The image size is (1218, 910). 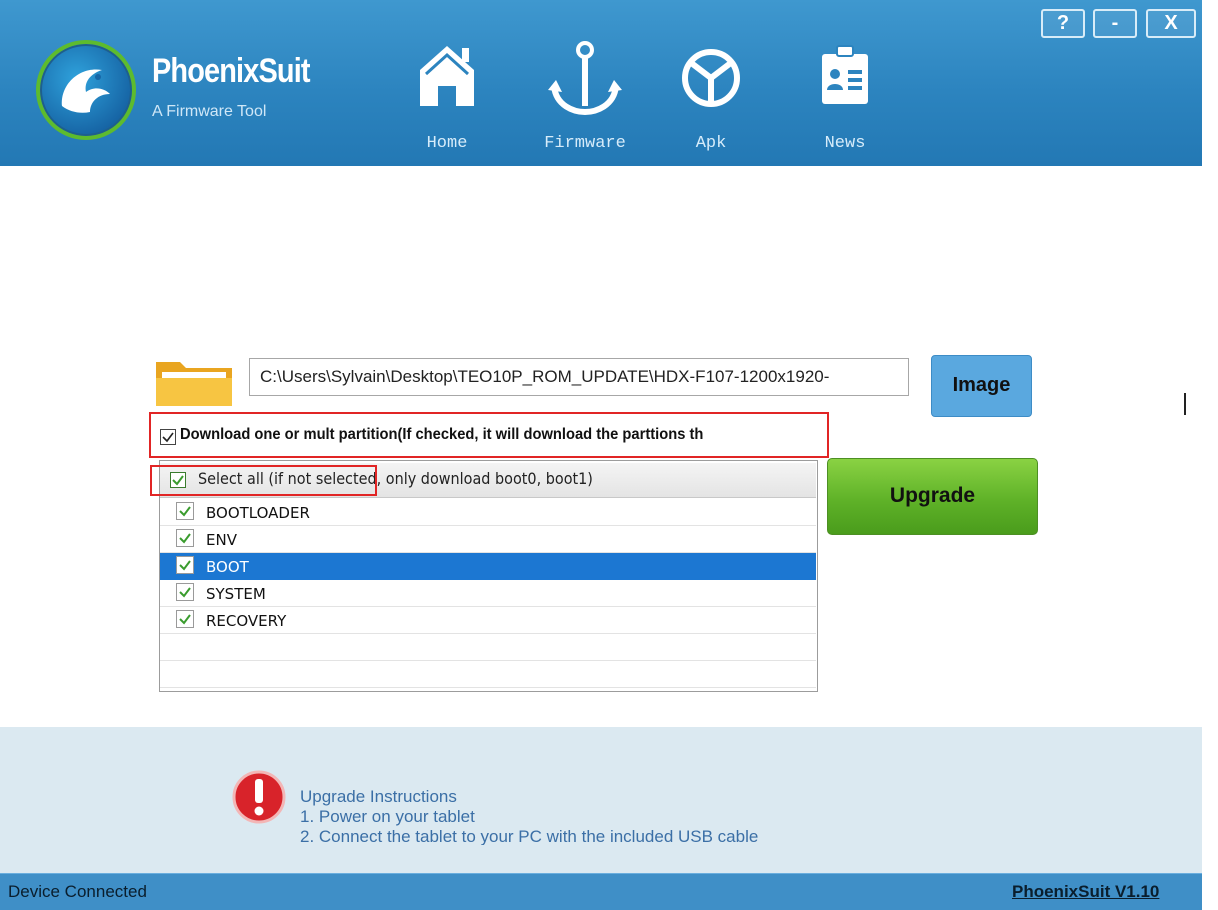 What do you see at coordinates (246, 621) in the screenshot?
I see `partition-label: RECOVERY` at bounding box center [246, 621].